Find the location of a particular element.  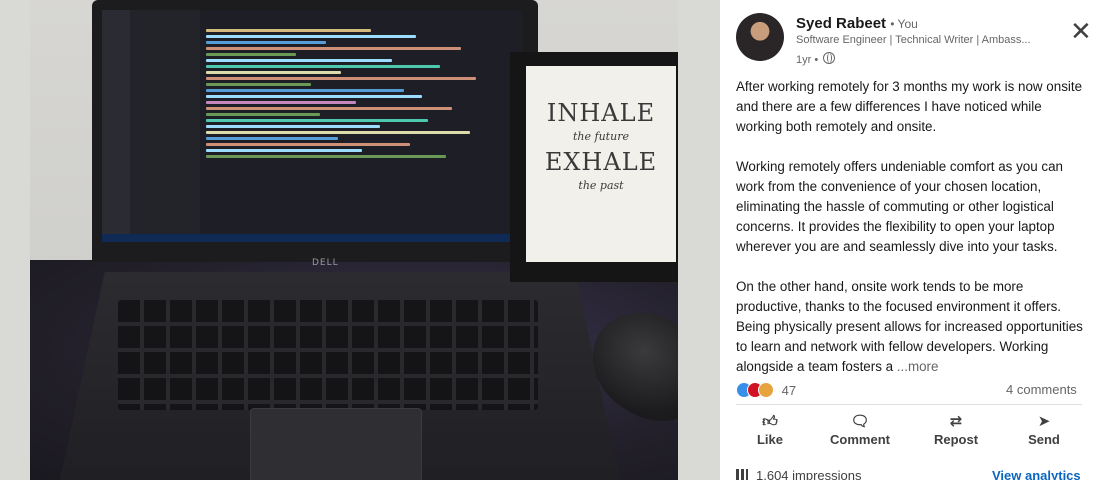

author-name-row: Syed Rabeet • You is located at coordinates (857, 23).